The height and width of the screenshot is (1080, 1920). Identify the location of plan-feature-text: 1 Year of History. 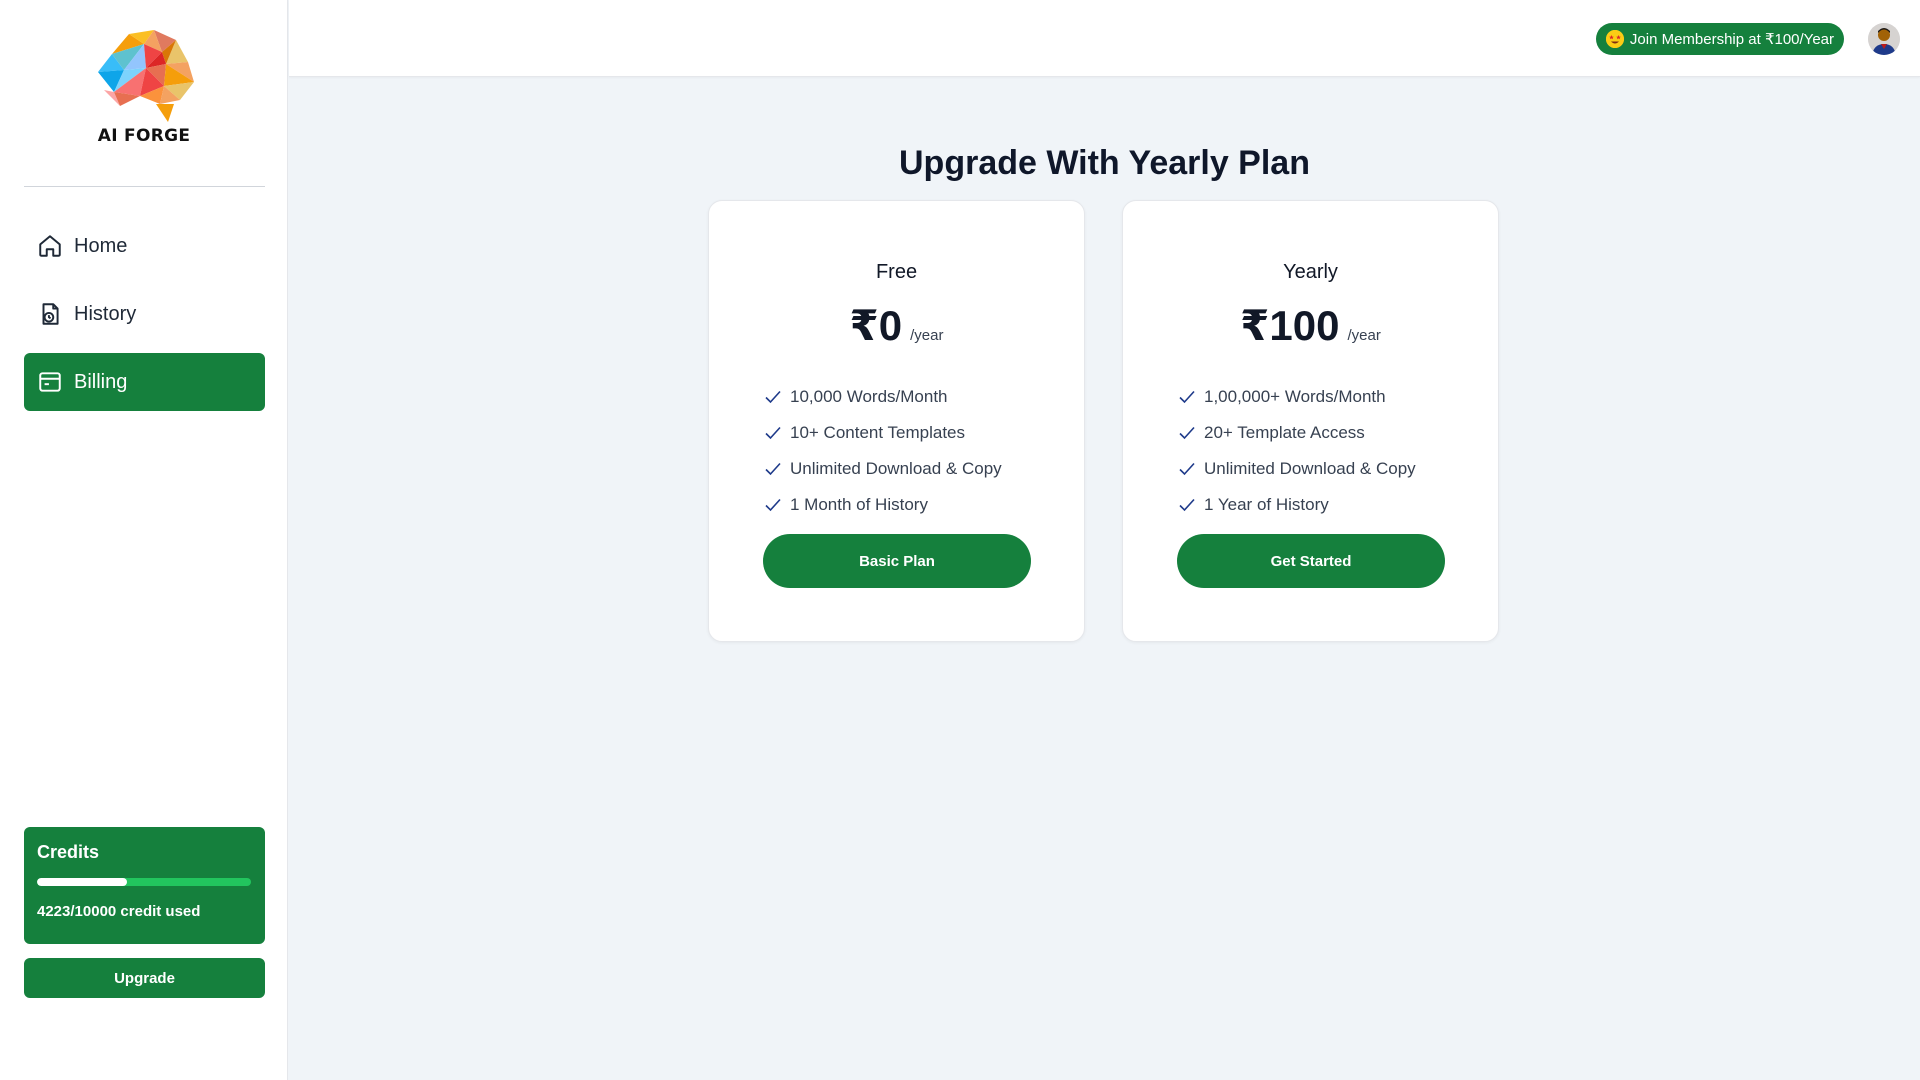
(1266, 504).